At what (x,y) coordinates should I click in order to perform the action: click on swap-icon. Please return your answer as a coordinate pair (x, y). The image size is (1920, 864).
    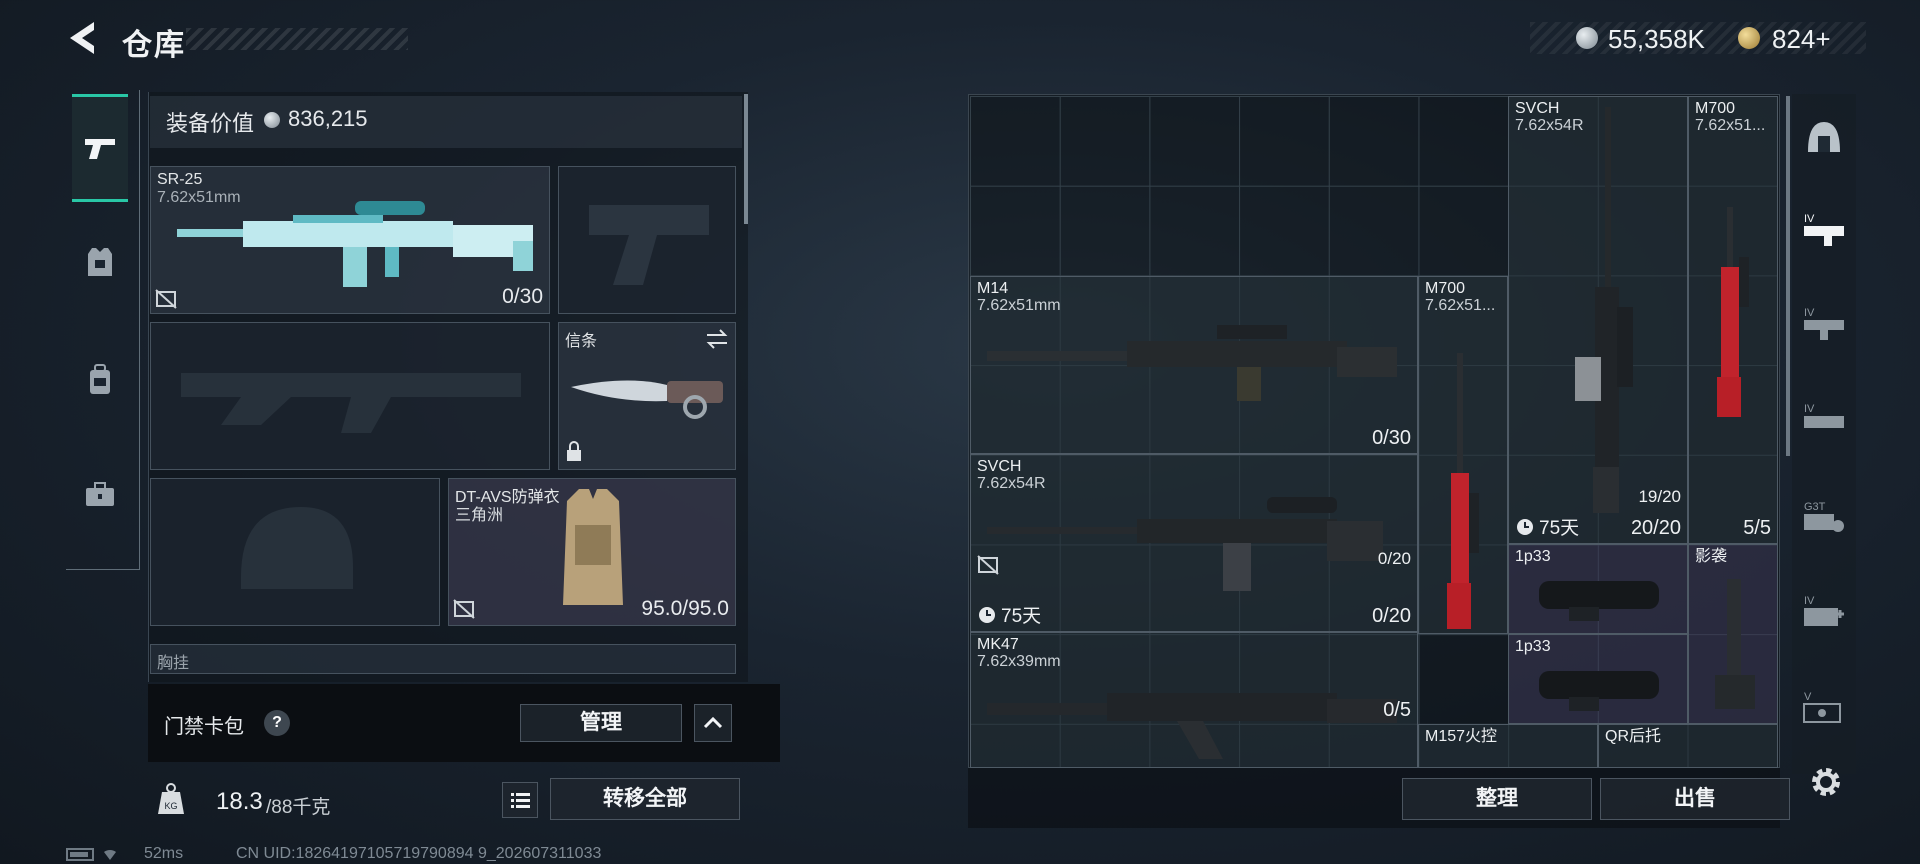
    Looking at the image, I should click on (717, 339).